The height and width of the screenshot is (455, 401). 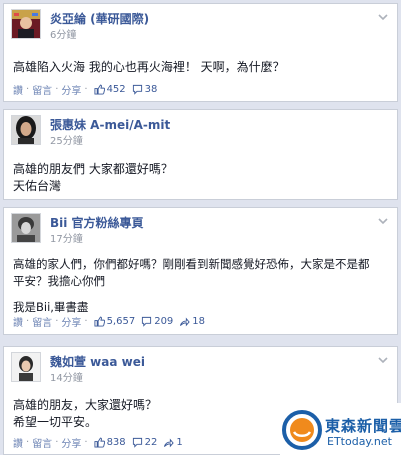 I want to click on post-actions: 讚 · 留言 · 分享 · 5,657 209 18, so click(x=109, y=321).